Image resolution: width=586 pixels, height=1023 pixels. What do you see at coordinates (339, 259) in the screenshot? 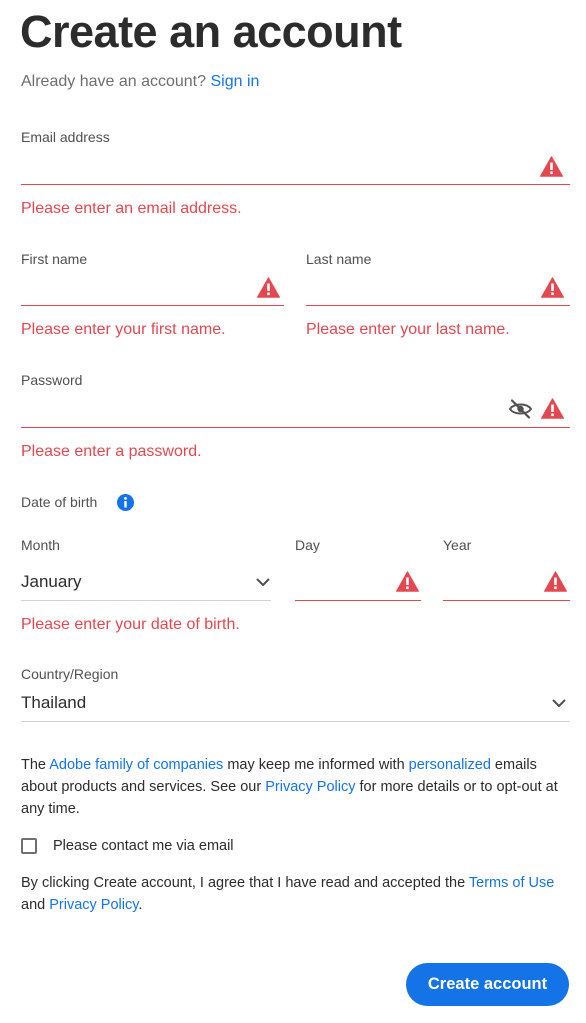
I see `last-name-label: Last name` at bounding box center [339, 259].